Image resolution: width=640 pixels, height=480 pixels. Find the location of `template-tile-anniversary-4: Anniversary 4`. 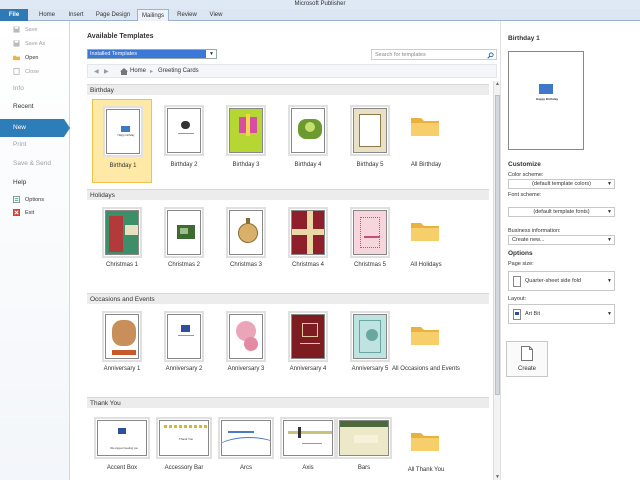

template-tile-anniversary-4: Anniversary 4 is located at coordinates (308, 346).